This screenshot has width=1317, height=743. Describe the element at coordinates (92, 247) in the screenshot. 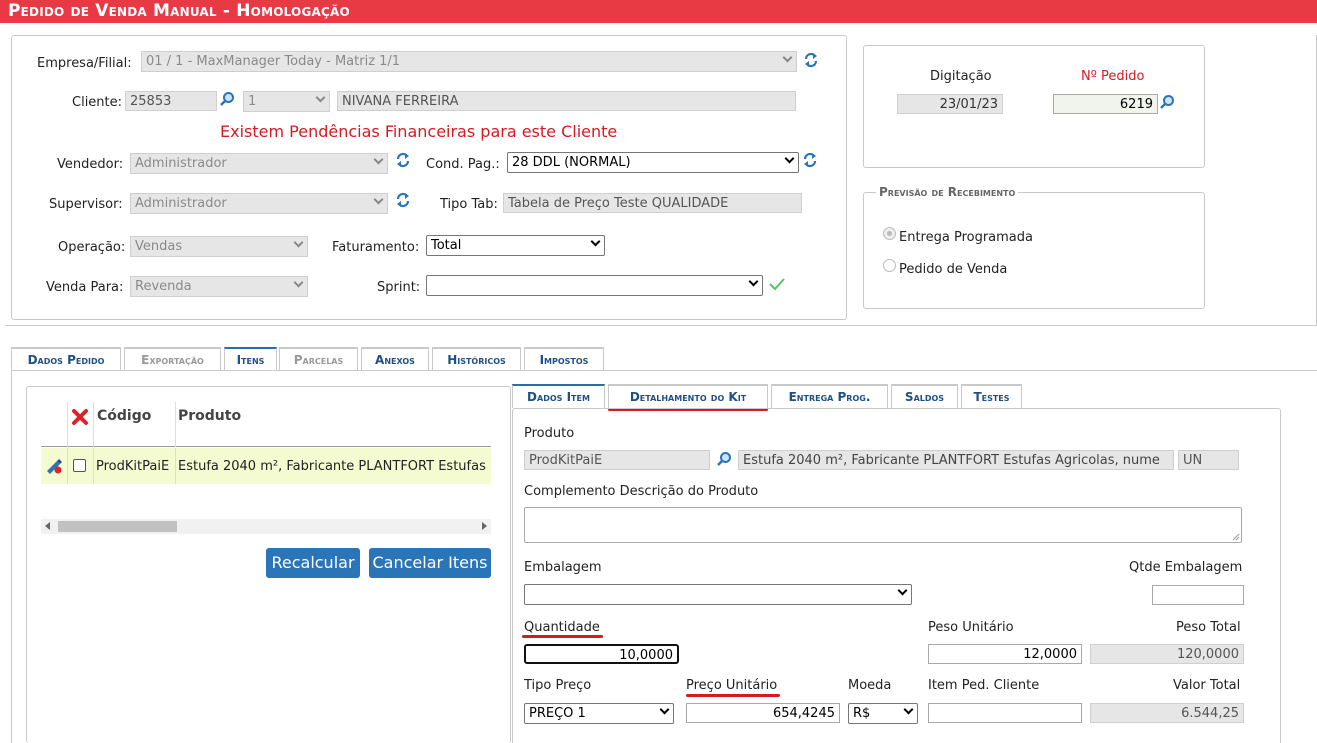

I see `operacao-label: Operação:` at that location.